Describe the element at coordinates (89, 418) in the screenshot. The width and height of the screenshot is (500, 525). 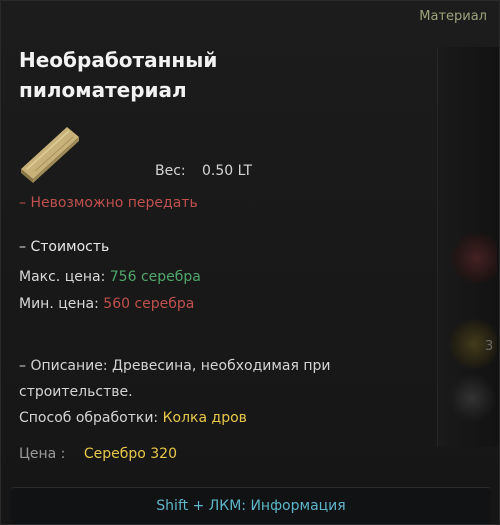
I see `processing-label: Способ обработки:` at that location.